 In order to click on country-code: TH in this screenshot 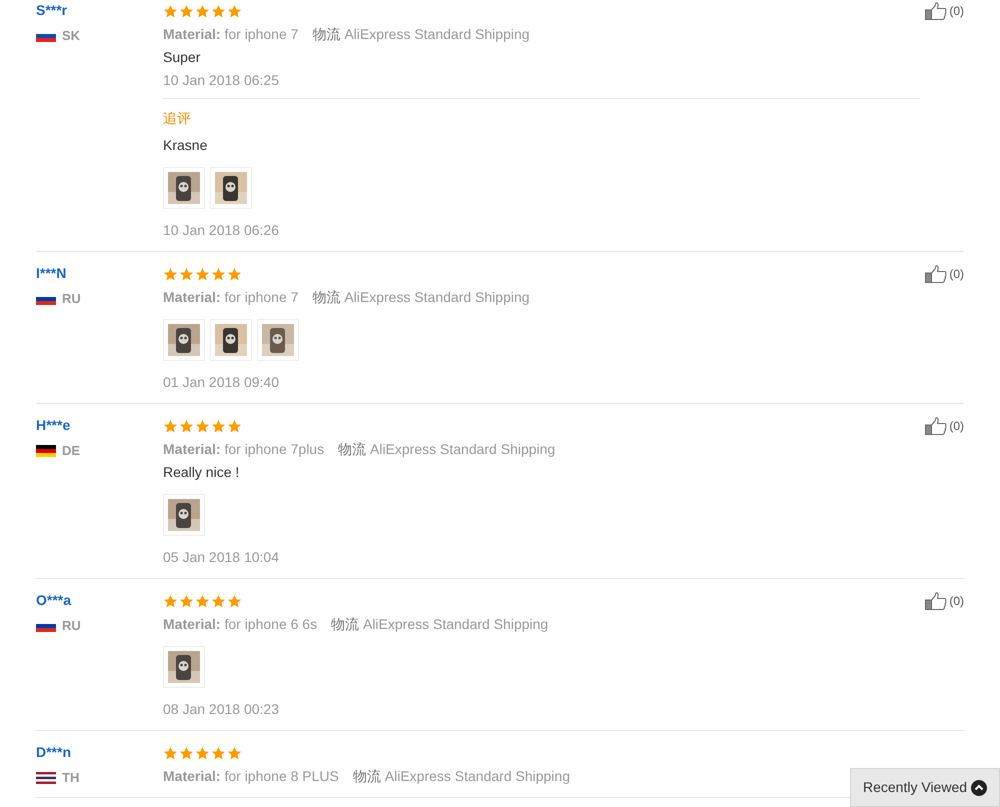, I will do `click(71, 778)`.